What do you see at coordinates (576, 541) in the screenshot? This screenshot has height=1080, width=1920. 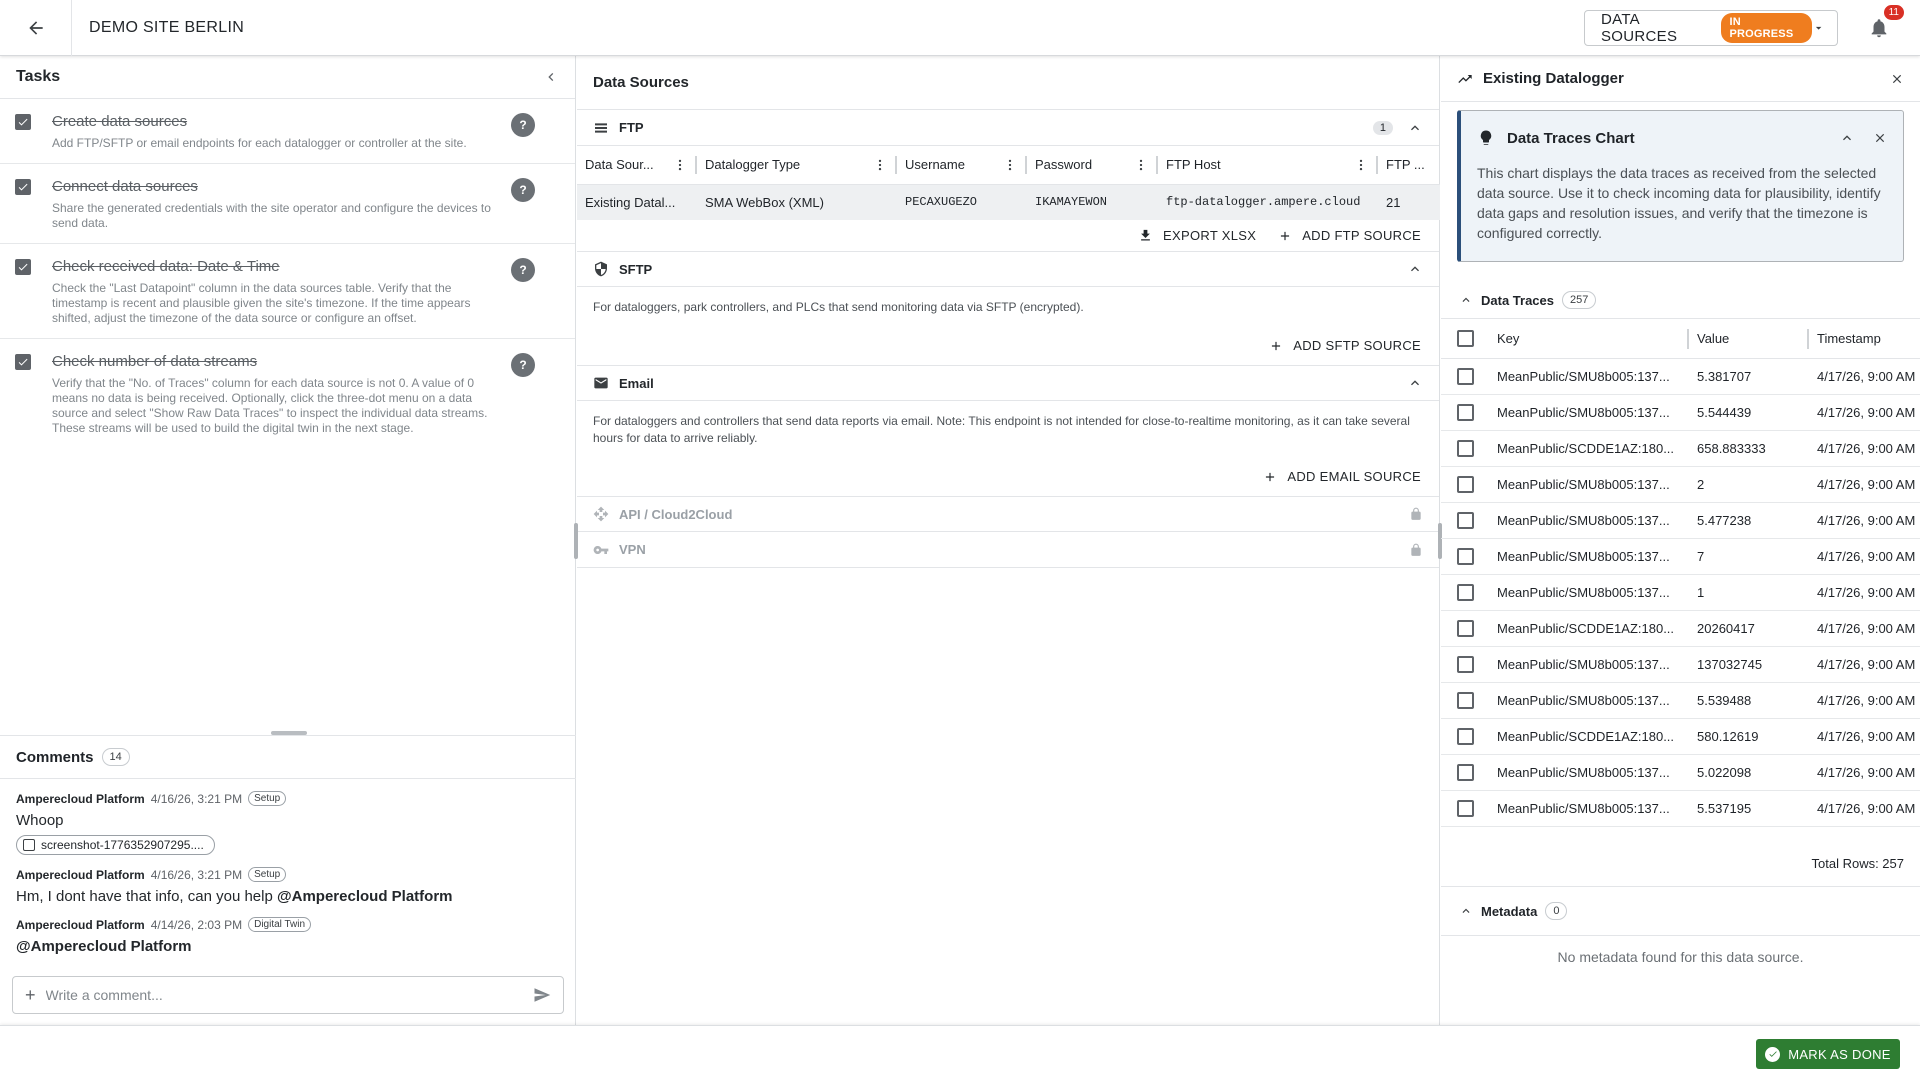 I see `resize-handle` at bounding box center [576, 541].